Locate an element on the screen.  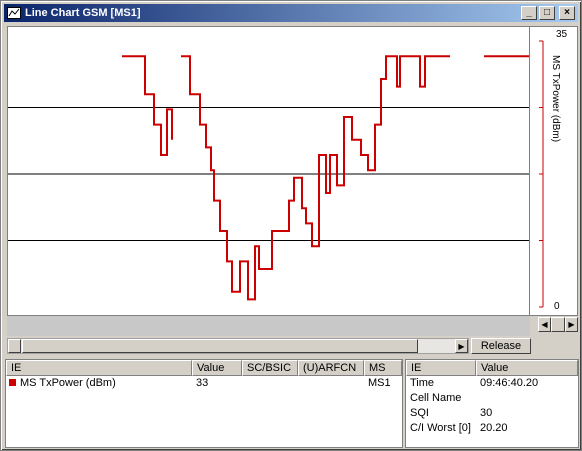
column-header-ms: MS is located at coordinates (383, 368).